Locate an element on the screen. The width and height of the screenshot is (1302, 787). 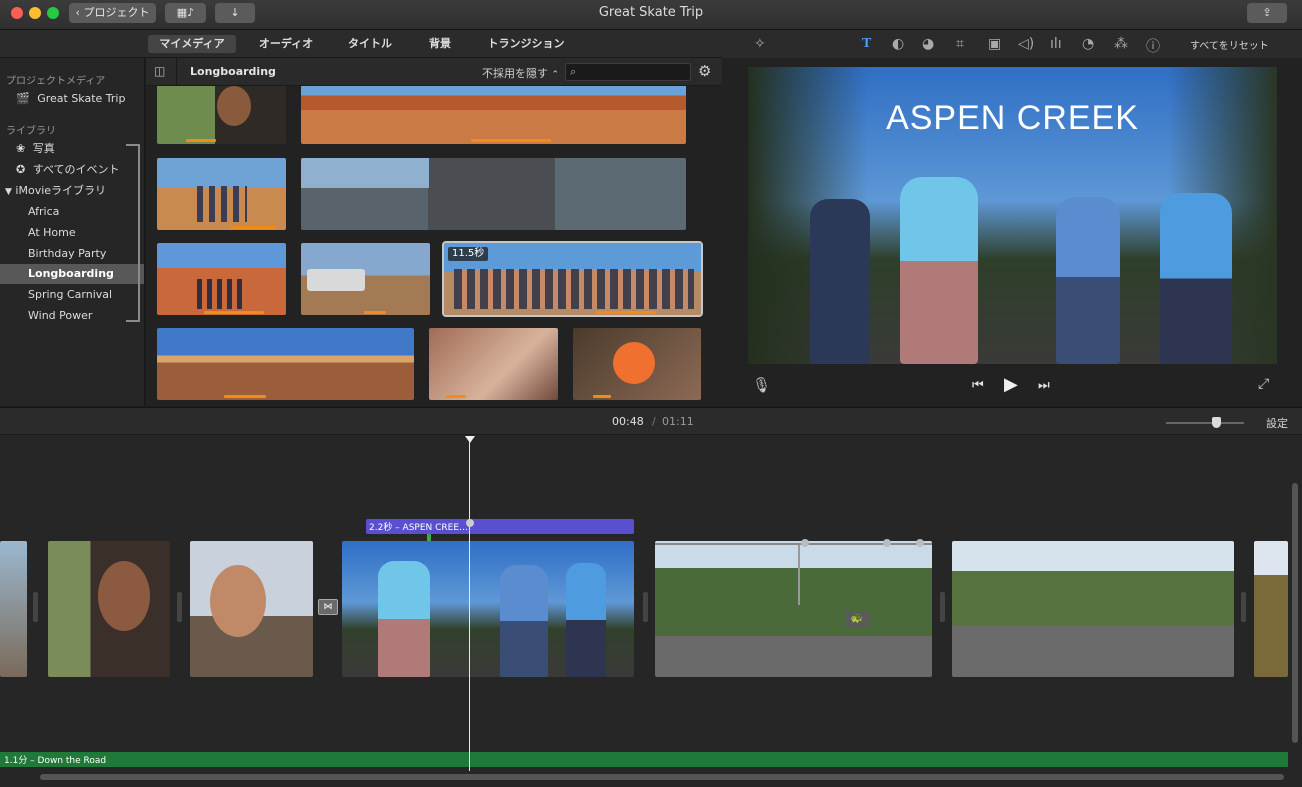
video-clip: 🐢 is located at coordinates (793, 609).